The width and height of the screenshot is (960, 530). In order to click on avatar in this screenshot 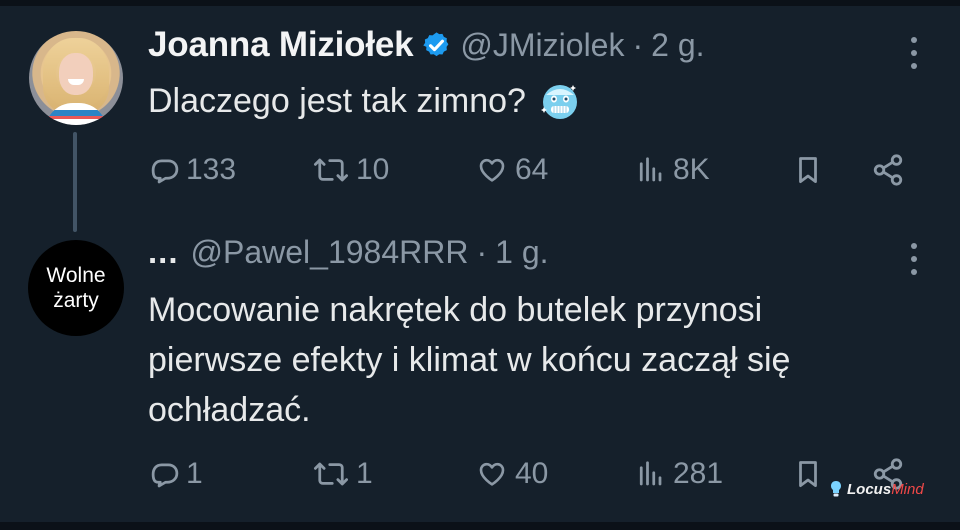, I will do `click(76, 78)`.